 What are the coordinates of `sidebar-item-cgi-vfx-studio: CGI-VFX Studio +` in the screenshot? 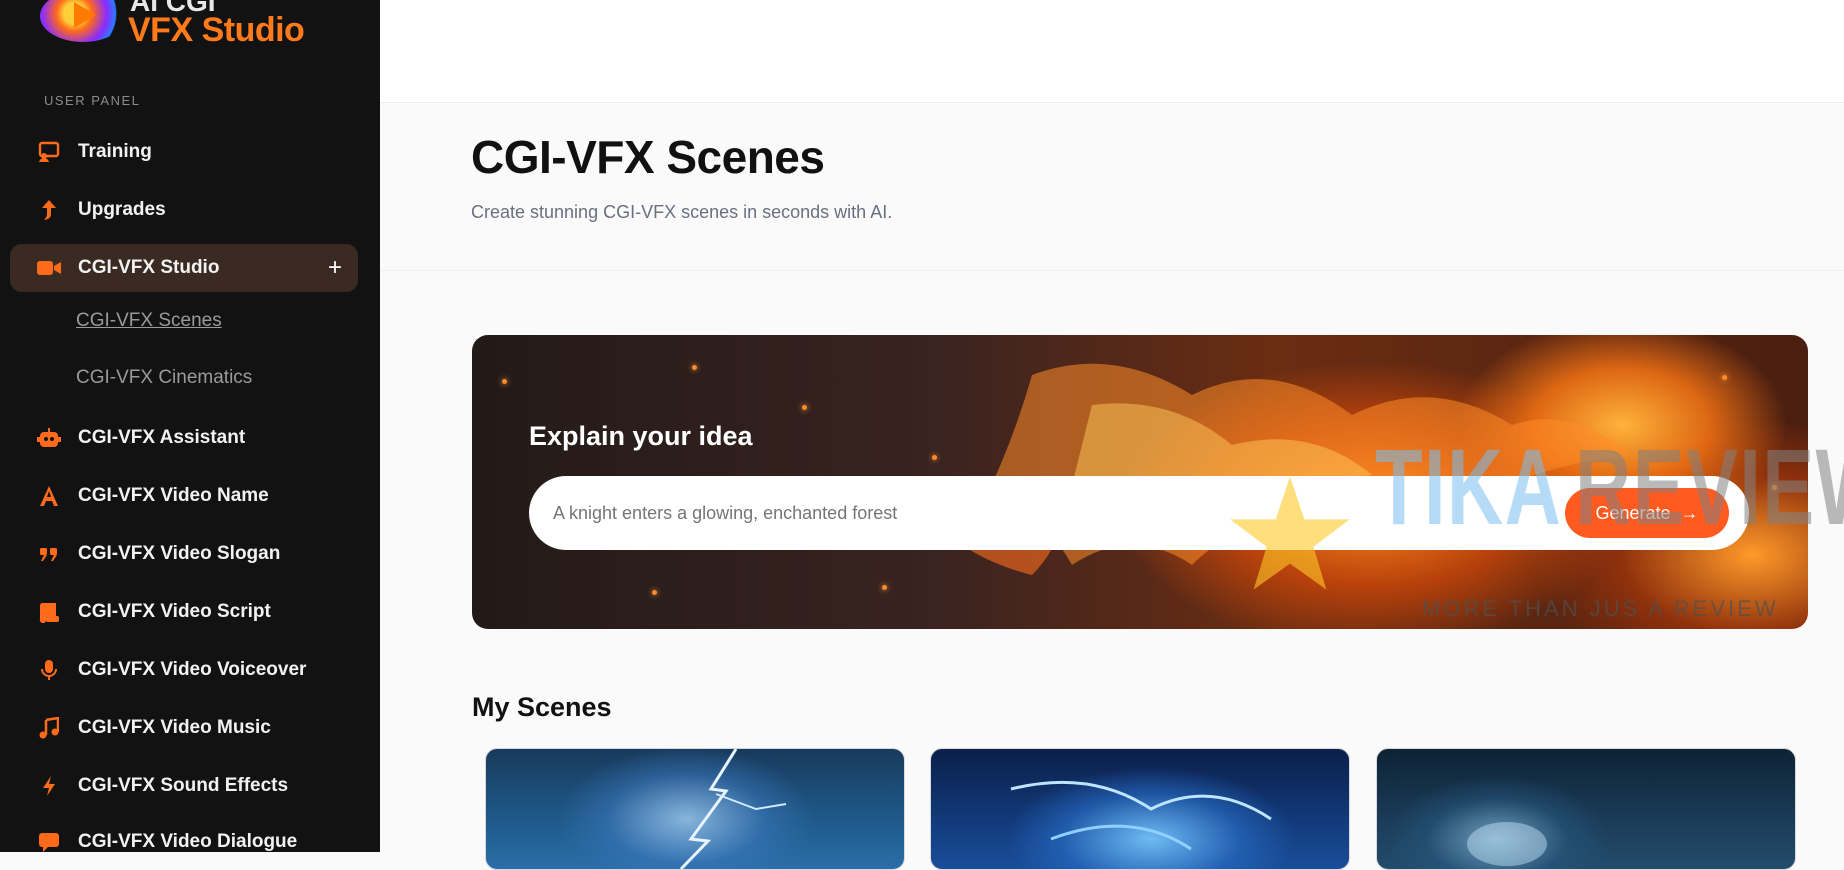 It's located at (184, 268).